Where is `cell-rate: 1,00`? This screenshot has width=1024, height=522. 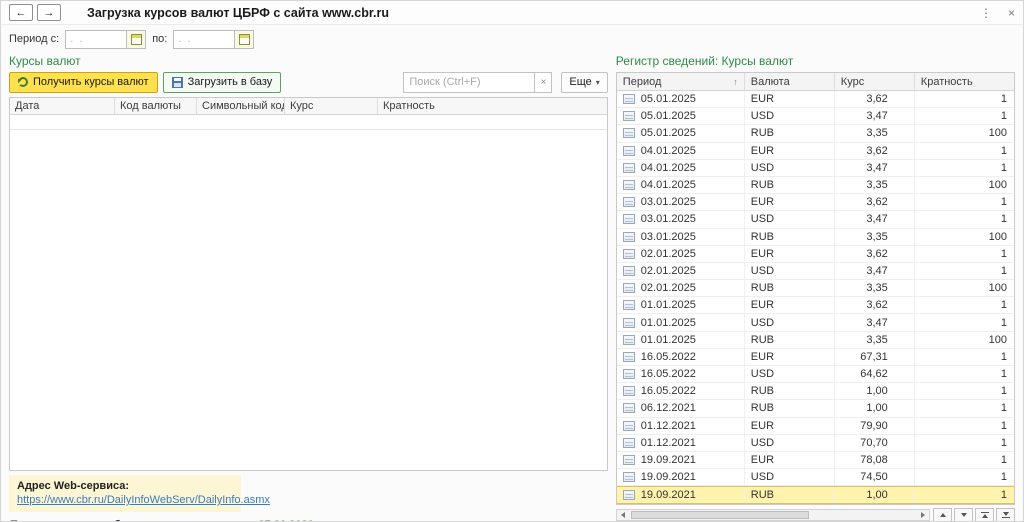
cell-rate: 1,00 is located at coordinates (875, 495).